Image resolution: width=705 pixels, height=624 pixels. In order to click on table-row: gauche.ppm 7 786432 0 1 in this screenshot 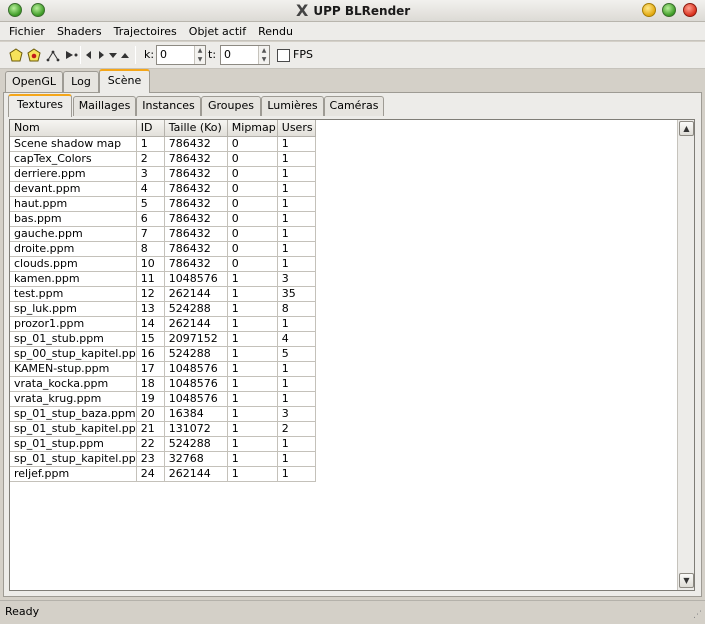, I will do `click(163, 234)`.